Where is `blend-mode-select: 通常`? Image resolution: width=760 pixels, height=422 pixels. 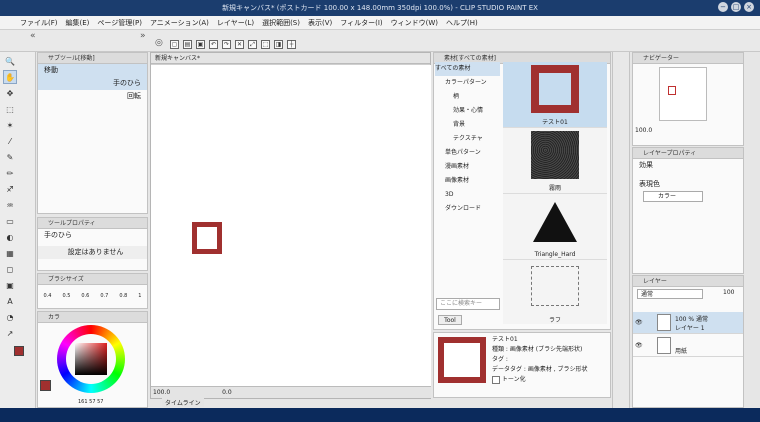
blend-mode-select: 通常 is located at coordinates (670, 294).